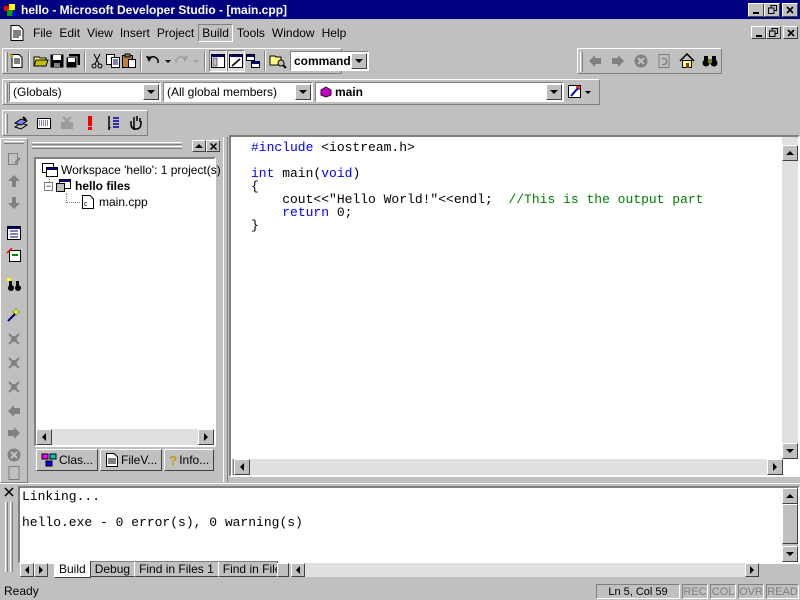 The image size is (800, 600). Describe the element at coordinates (18, 33) in the screenshot. I see `document-icon` at that location.